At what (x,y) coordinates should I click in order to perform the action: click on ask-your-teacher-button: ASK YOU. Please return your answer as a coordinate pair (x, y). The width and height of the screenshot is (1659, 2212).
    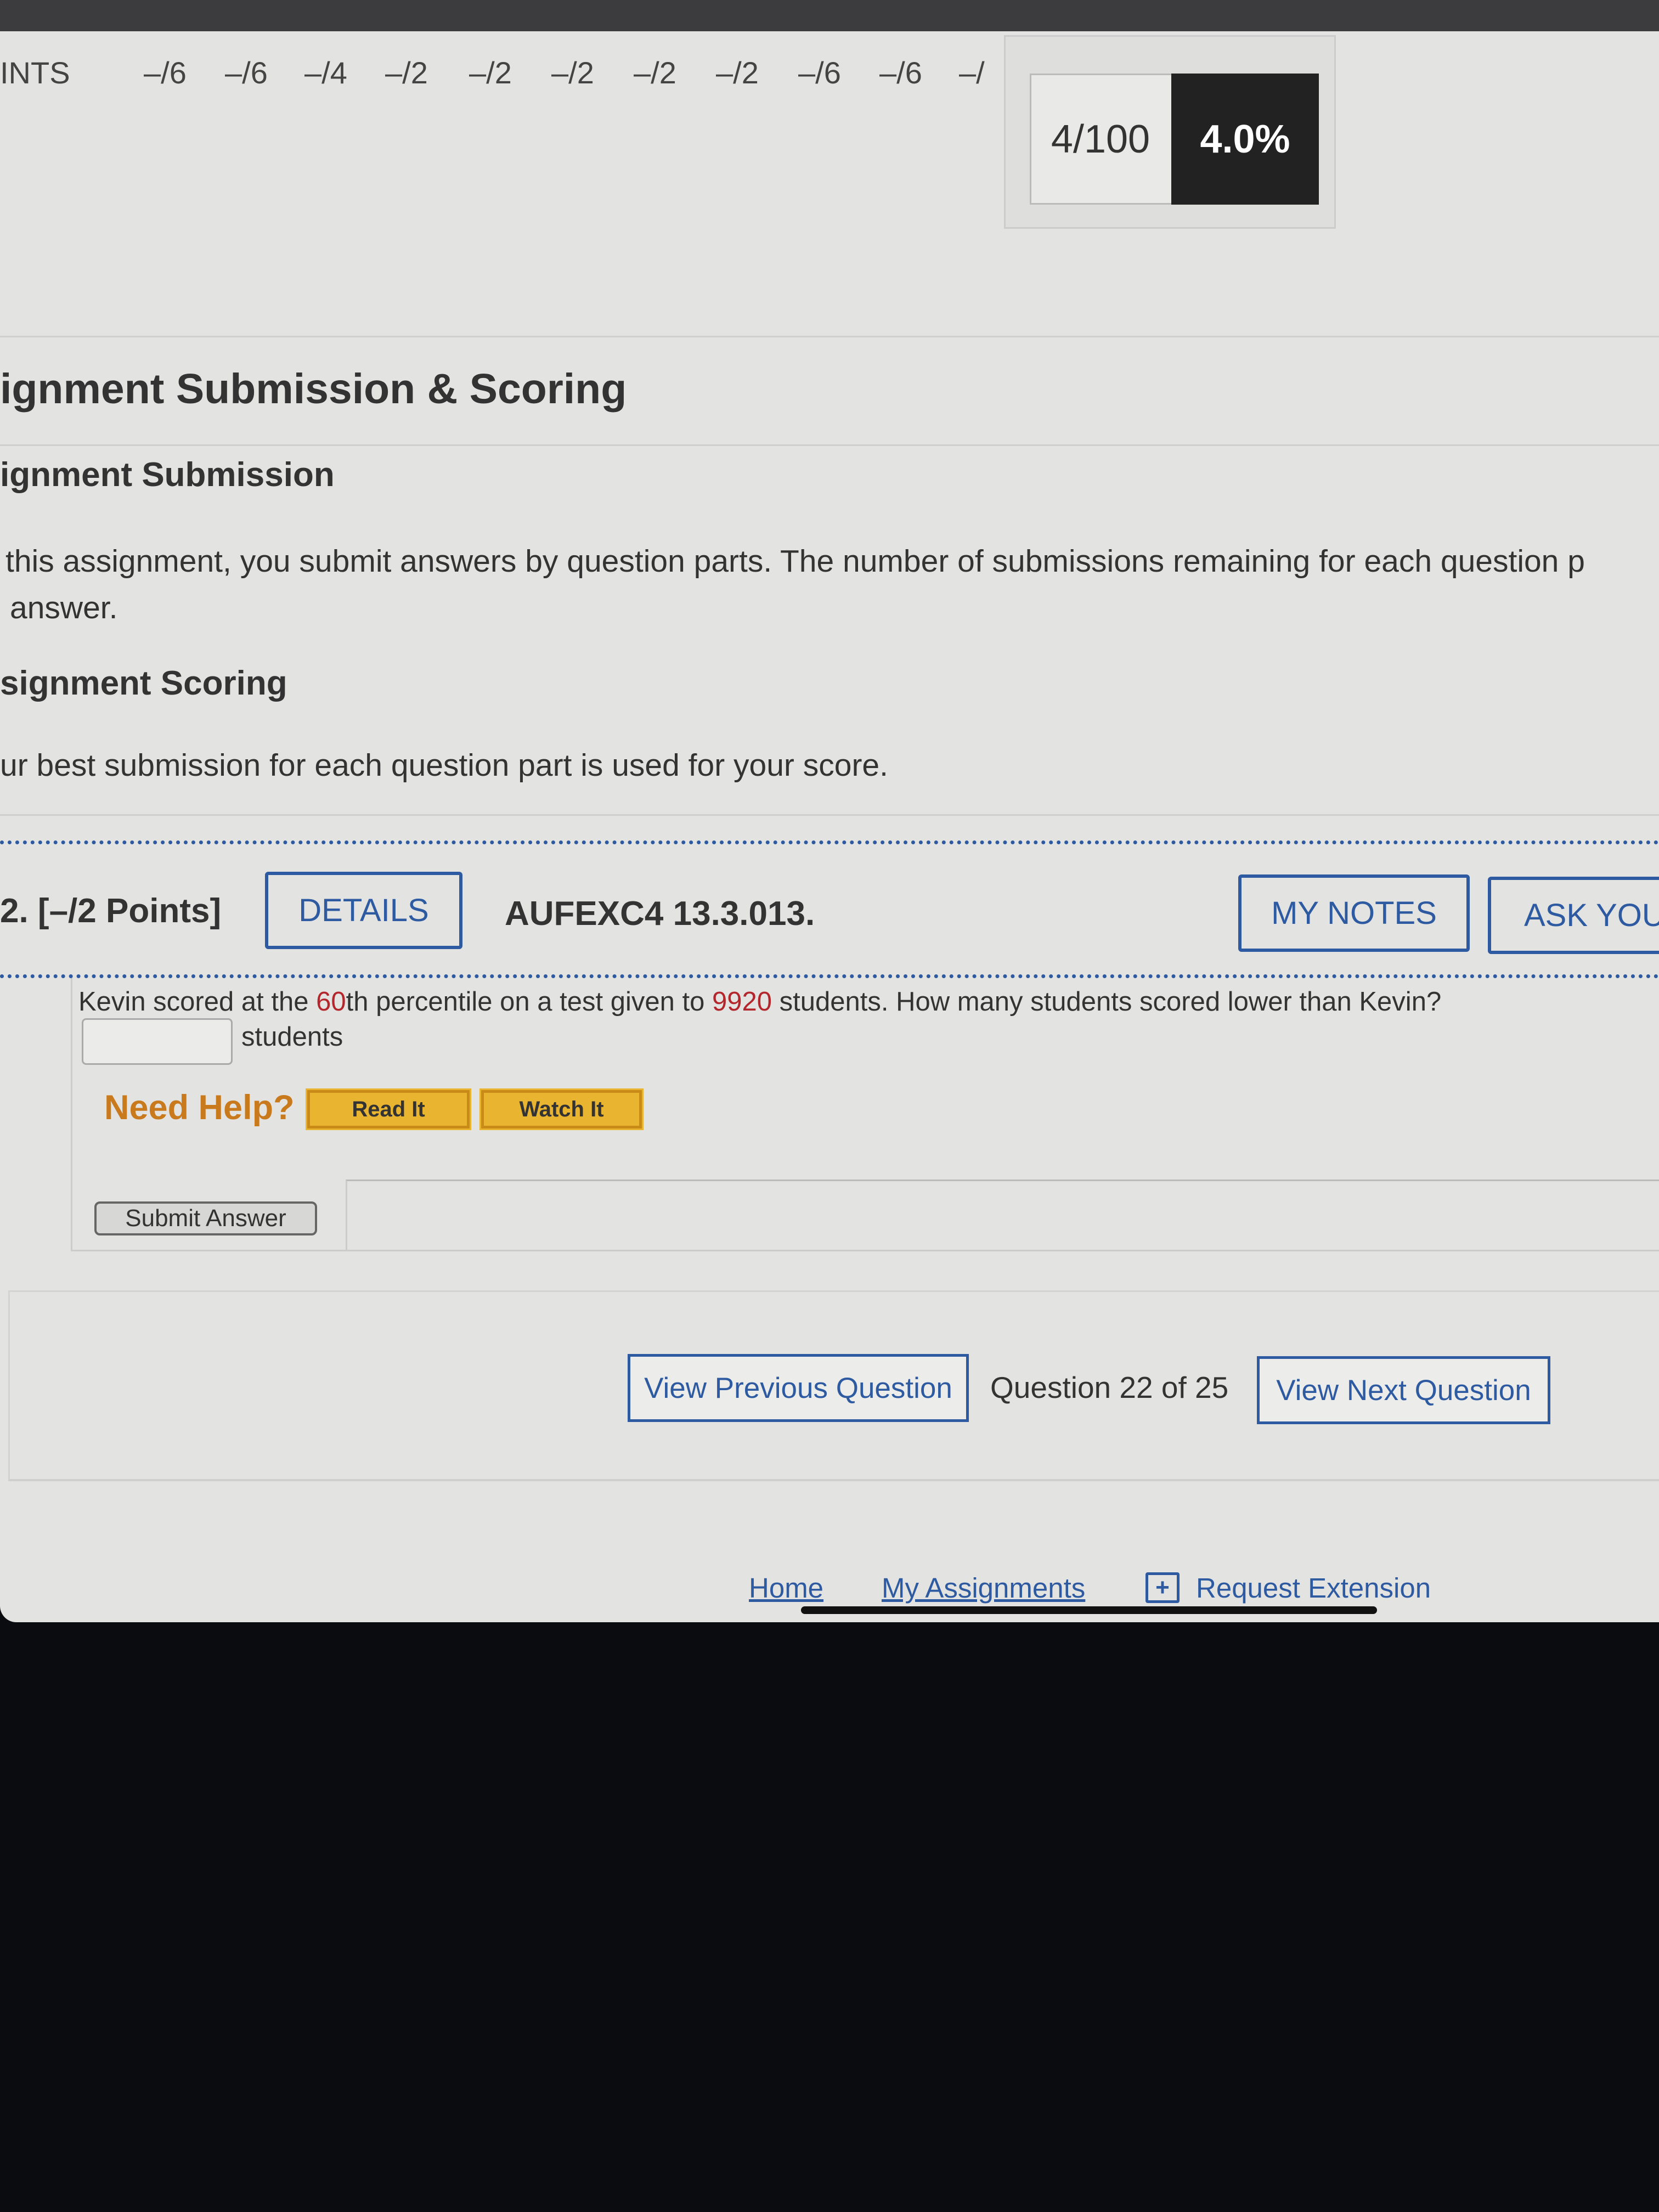
    Looking at the image, I should click on (1573, 916).